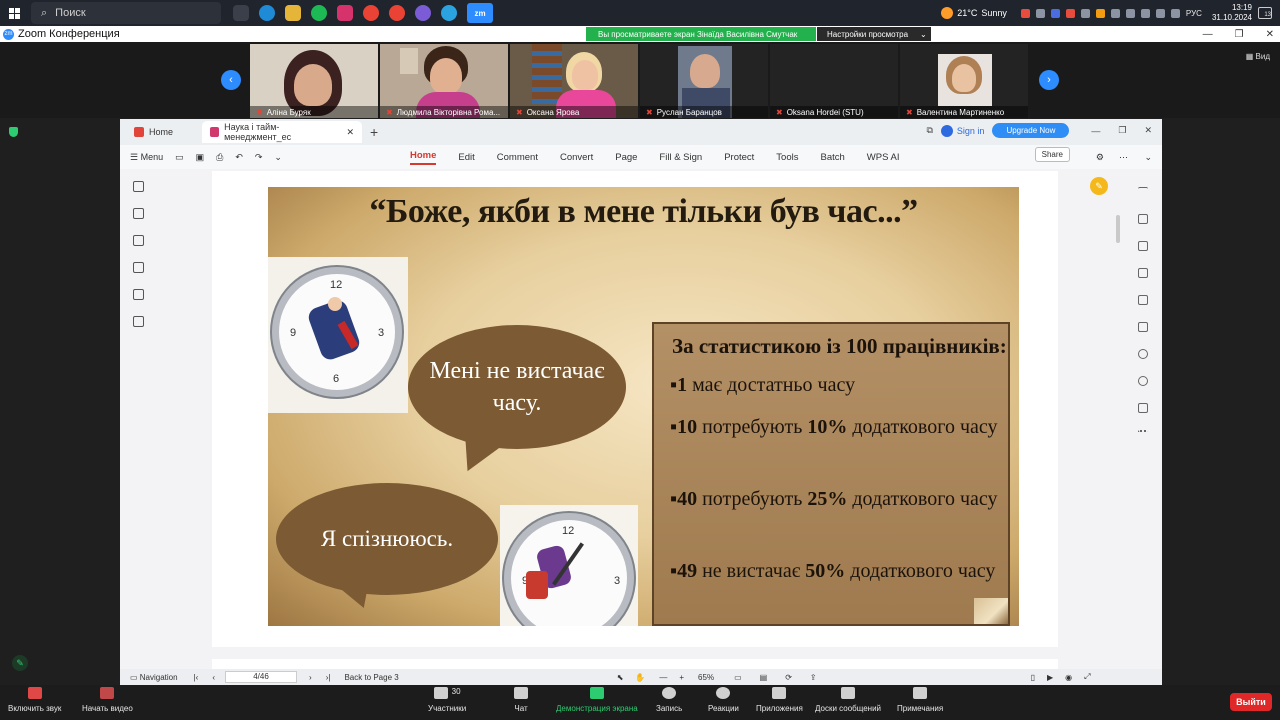 This screenshot has width=1280, height=720. What do you see at coordinates (138, 186) in the screenshot?
I see `bookmark-icon` at bounding box center [138, 186].